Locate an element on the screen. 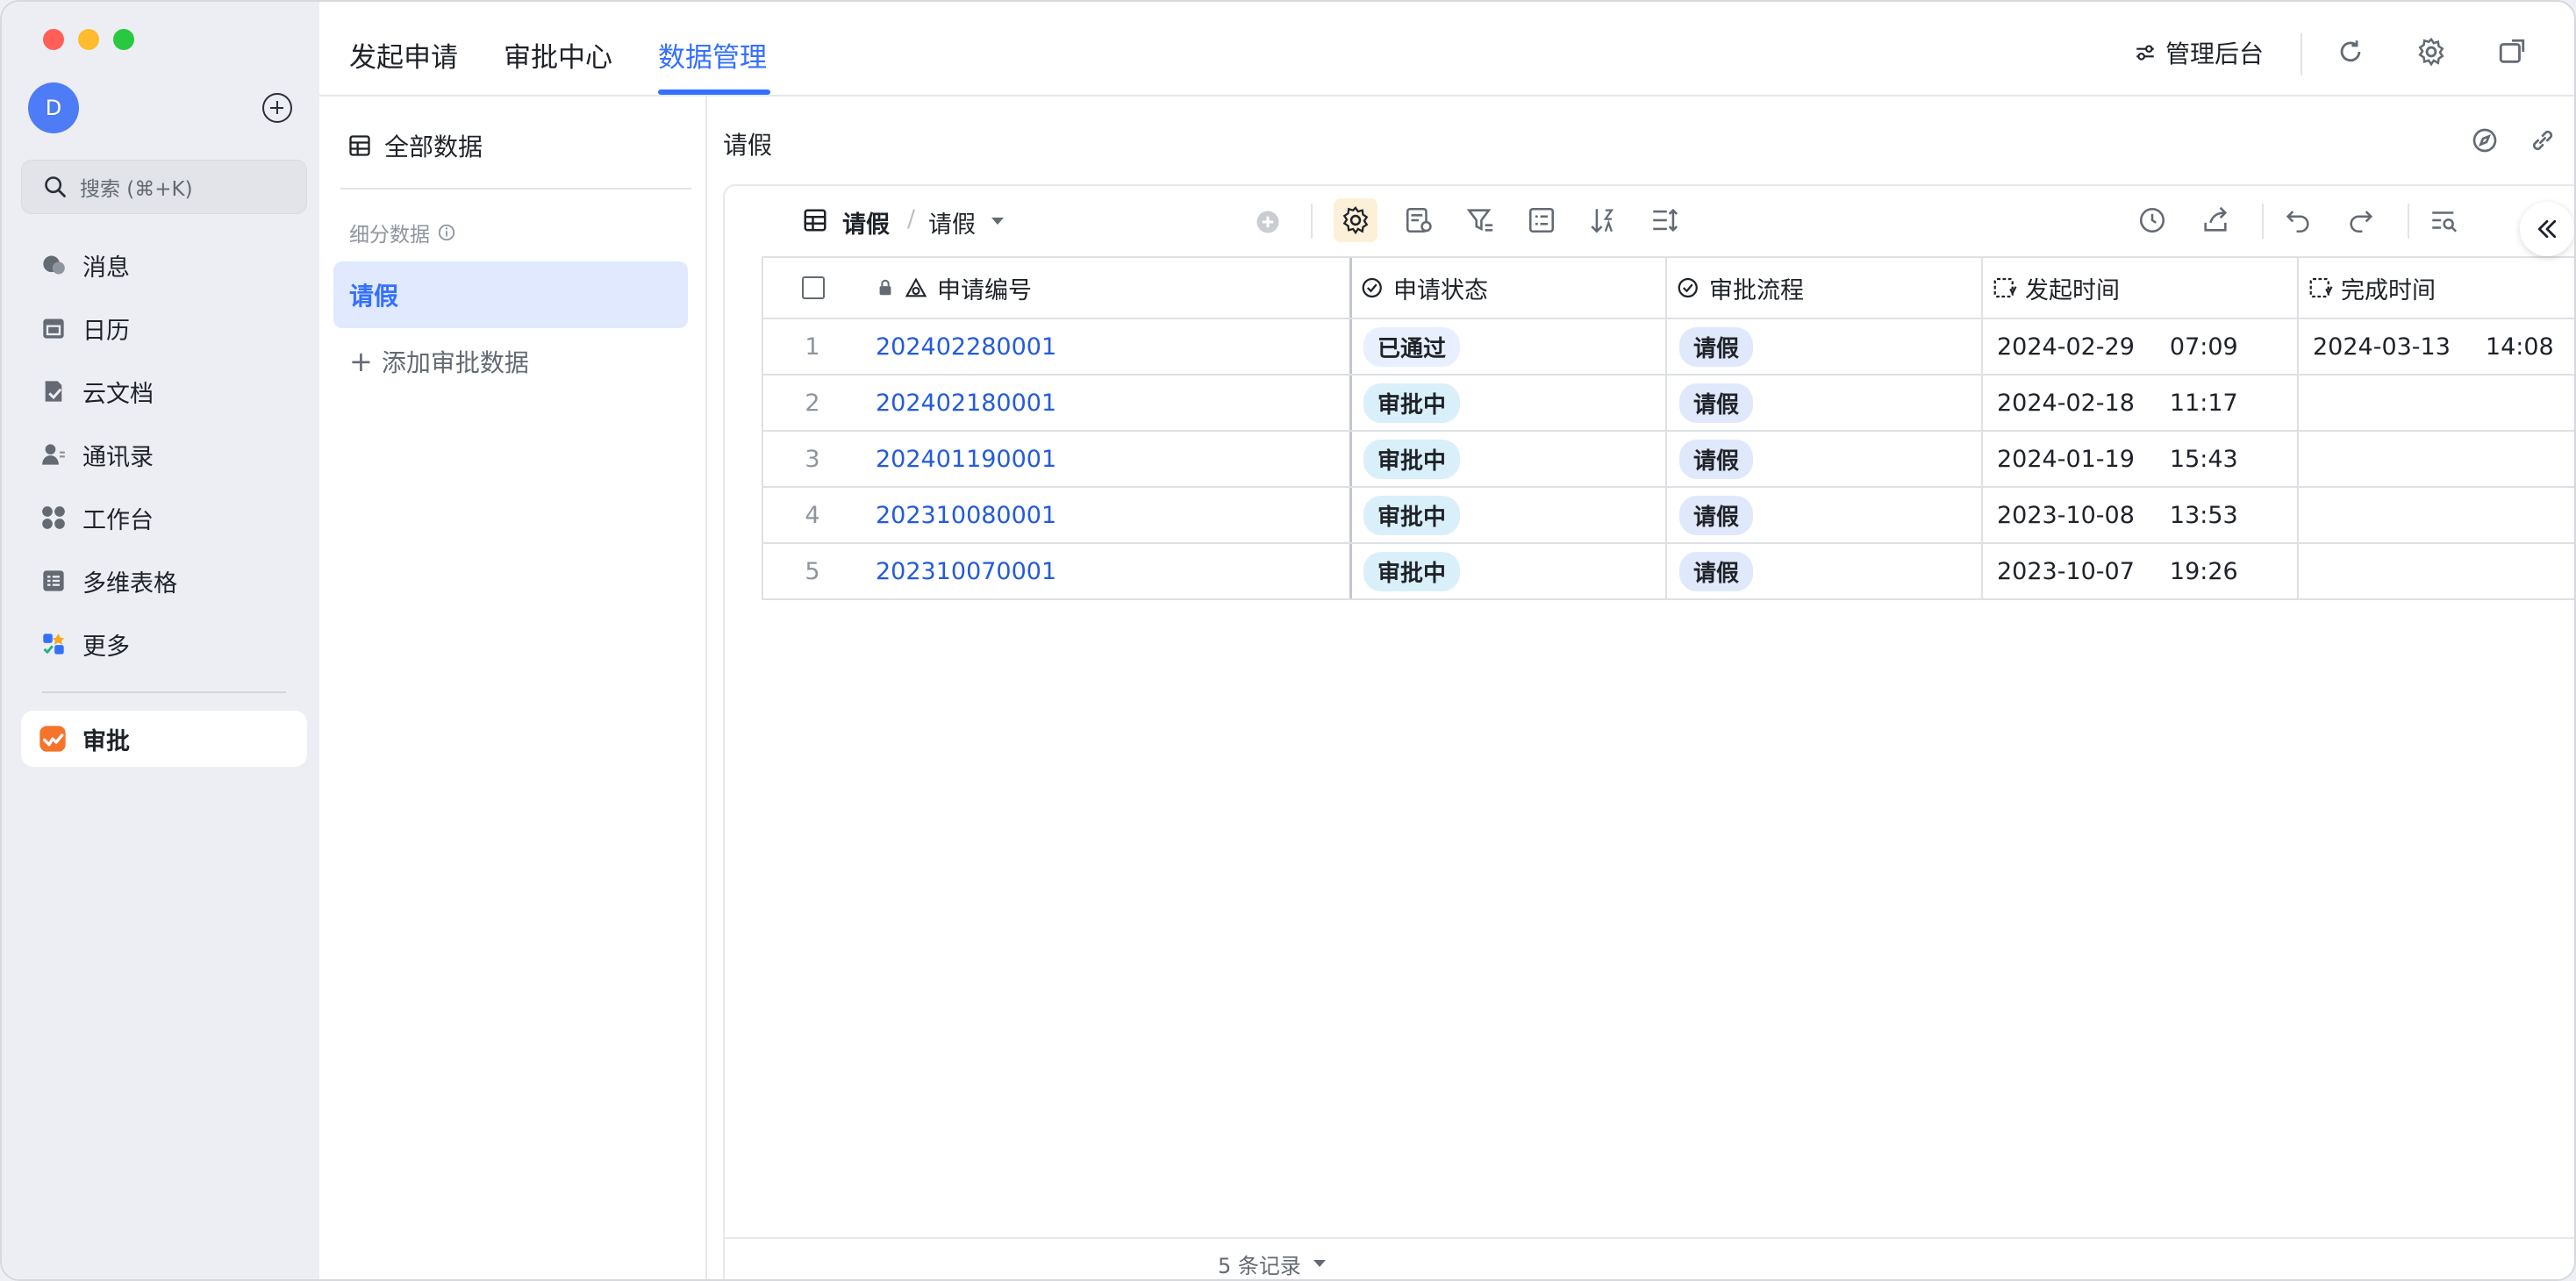  column-header-status: 申请状态 is located at coordinates (1424, 288).